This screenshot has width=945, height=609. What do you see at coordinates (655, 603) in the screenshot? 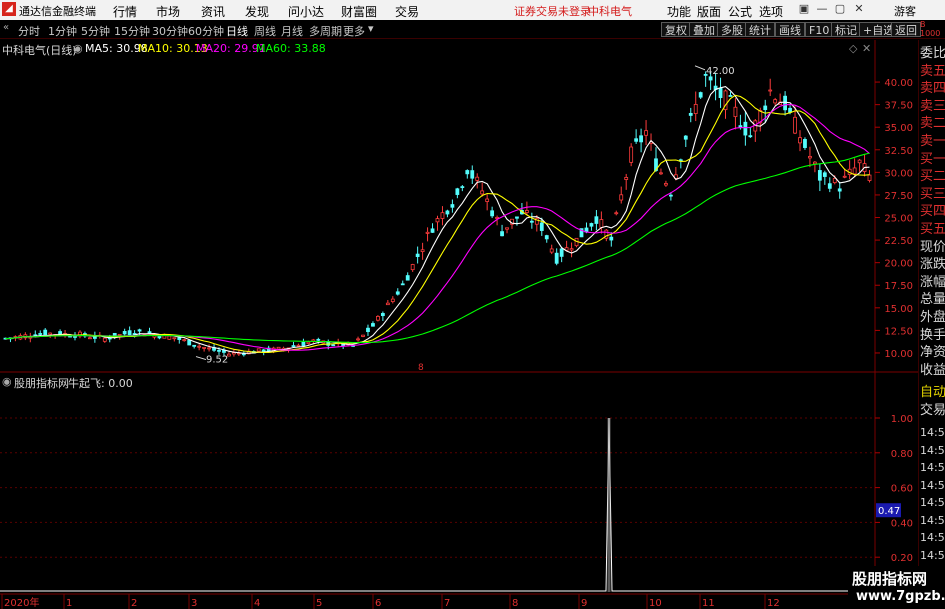
I see `x-axis-label: 10` at bounding box center [655, 603].